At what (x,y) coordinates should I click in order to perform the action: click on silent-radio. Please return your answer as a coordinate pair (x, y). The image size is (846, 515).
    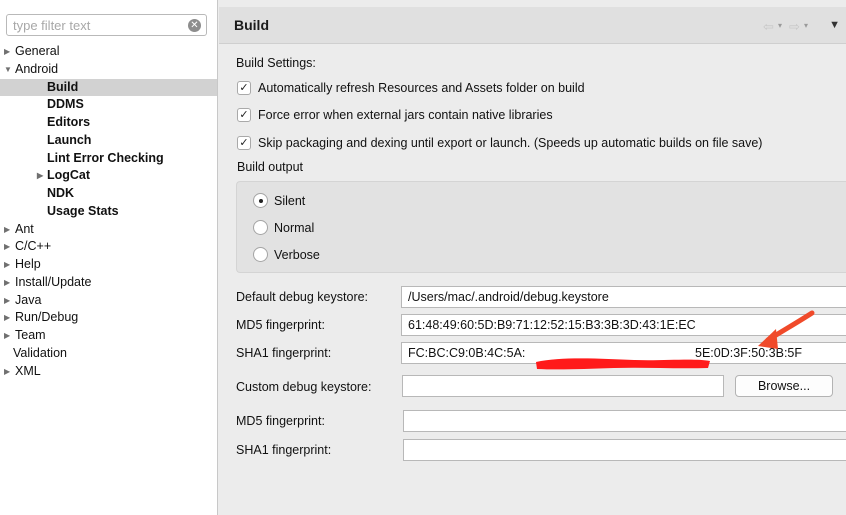
    Looking at the image, I should click on (260, 200).